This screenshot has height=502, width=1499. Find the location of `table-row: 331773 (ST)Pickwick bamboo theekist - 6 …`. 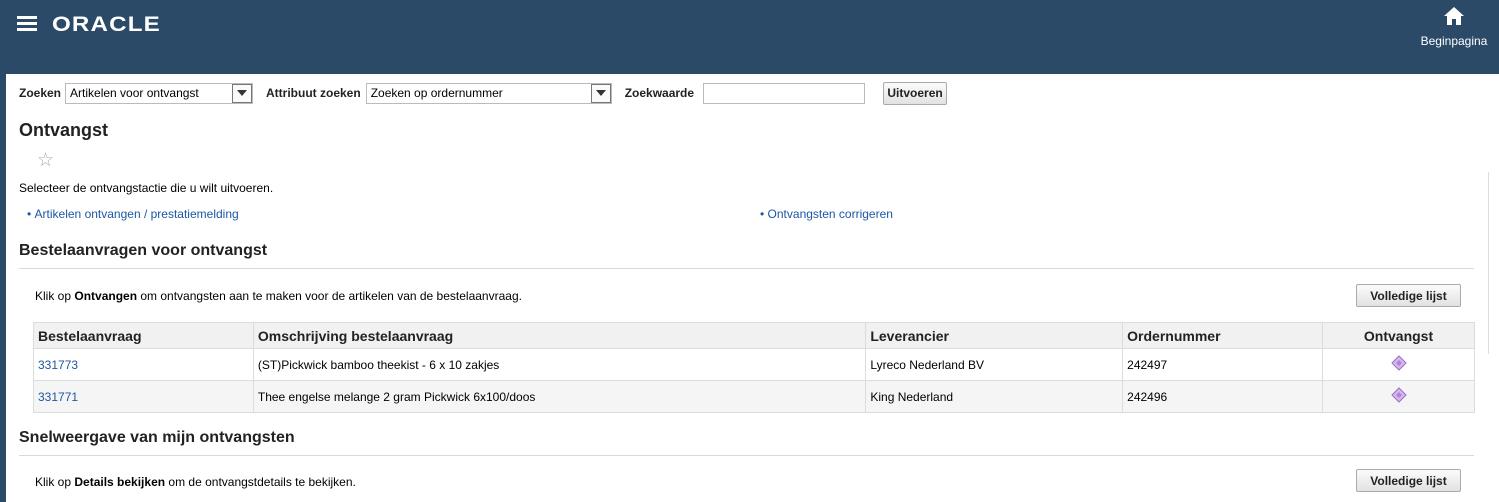

table-row: 331773 (ST)Pickwick bamboo theekist - 6 … is located at coordinates (754, 364).